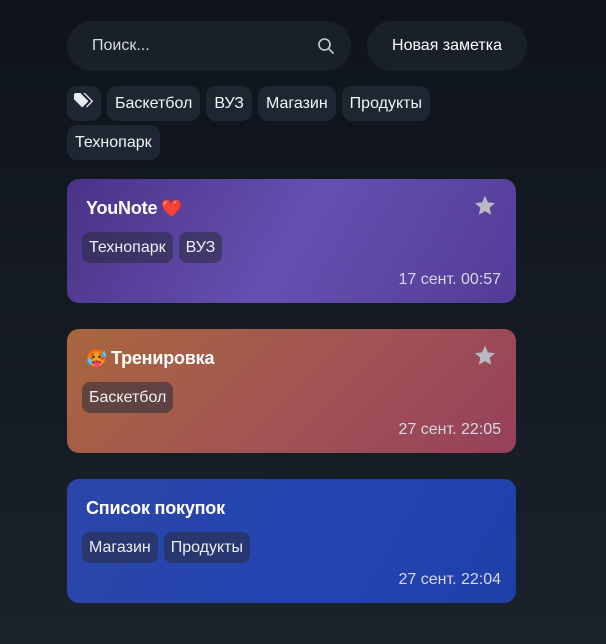 The image size is (606, 644). Describe the element at coordinates (291, 508) in the screenshot. I see `note-title: Список покупок` at that location.